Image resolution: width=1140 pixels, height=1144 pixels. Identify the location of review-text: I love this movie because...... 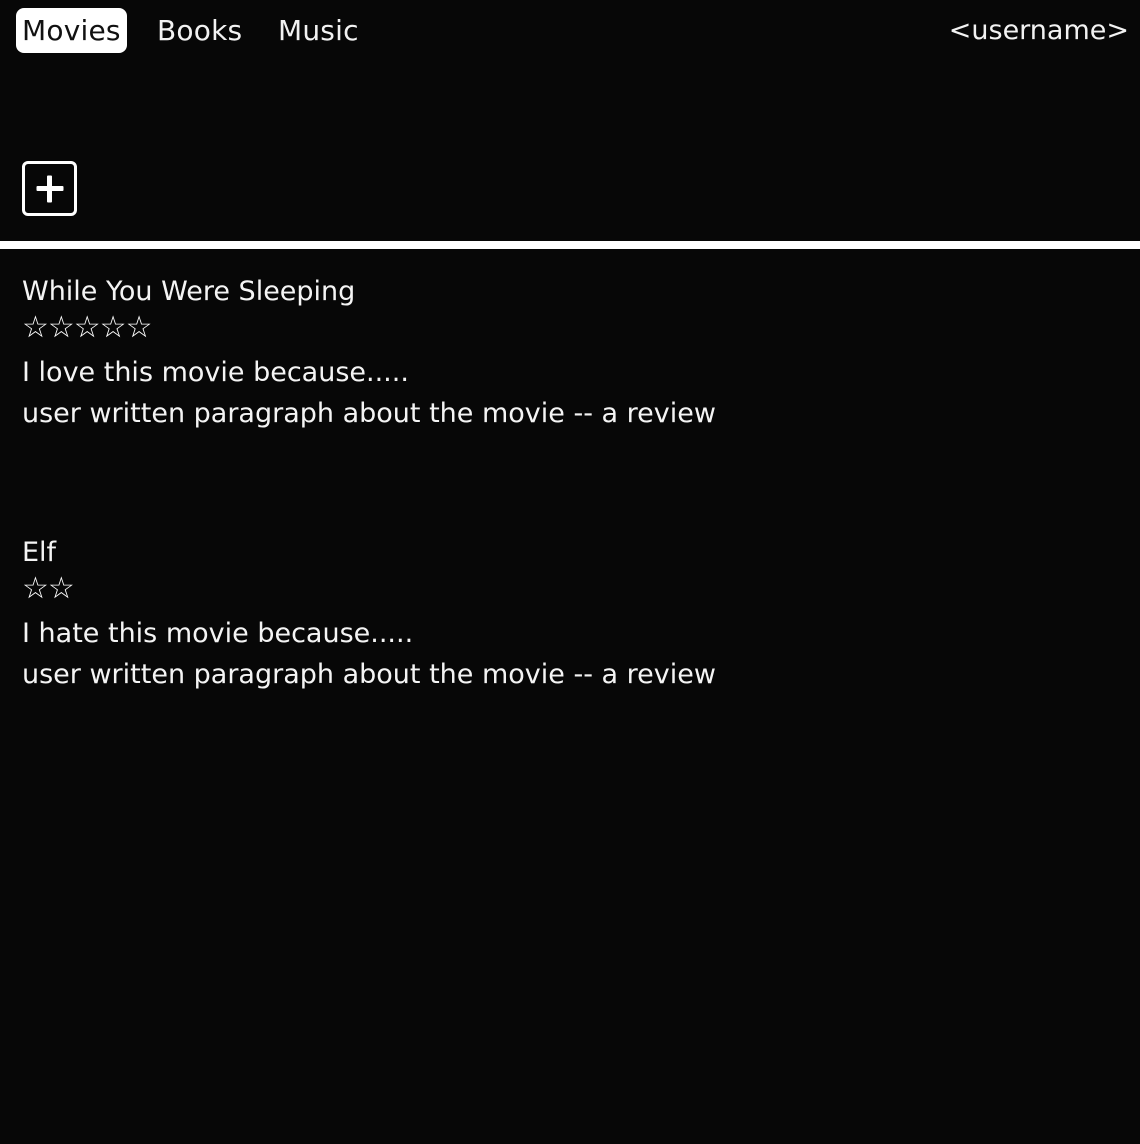
(215, 372).